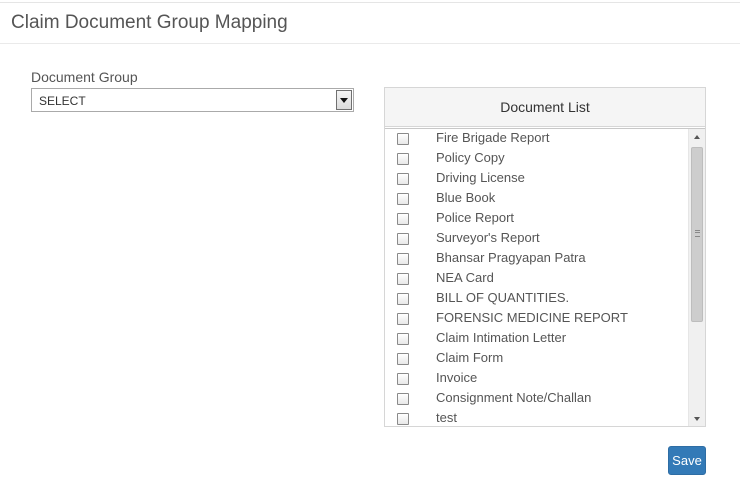 The height and width of the screenshot is (487, 740). What do you see at coordinates (466, 197) in the screenshot?
I see `document-label: Blue Book` at bounding box center [466, 197].